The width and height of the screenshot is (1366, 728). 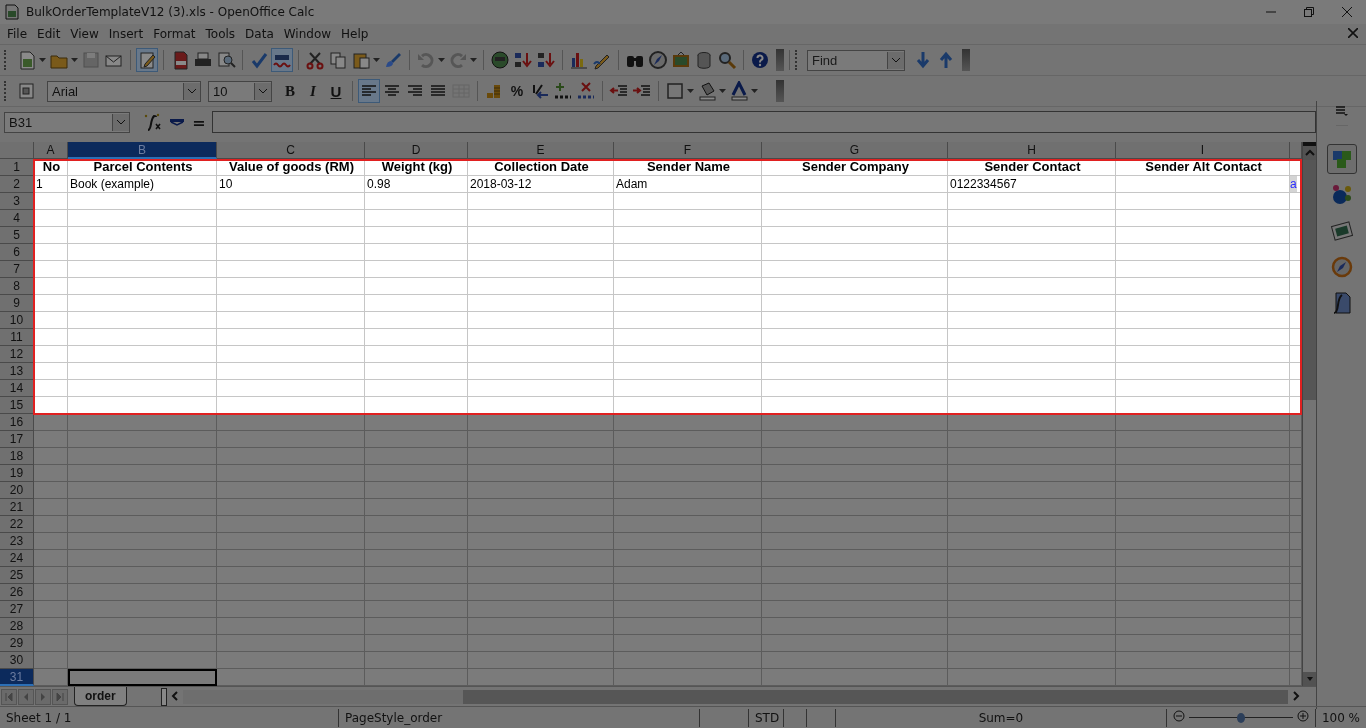 I want to click on row-header: 1, so click(x=17, y=167).